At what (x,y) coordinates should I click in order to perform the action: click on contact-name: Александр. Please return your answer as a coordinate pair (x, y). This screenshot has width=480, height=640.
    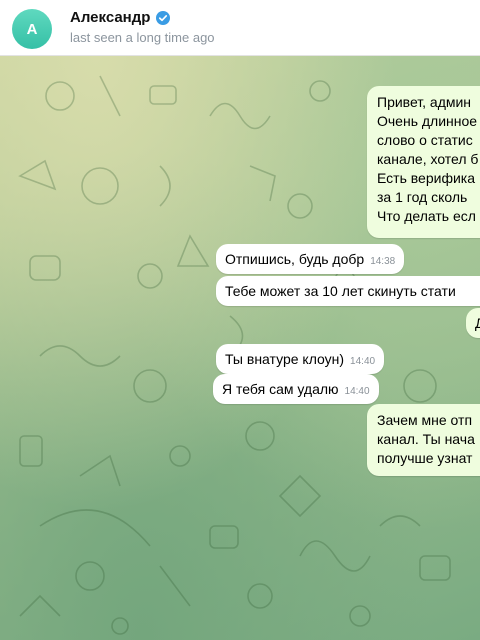
    Looking at the image, I should click on (110, 17).